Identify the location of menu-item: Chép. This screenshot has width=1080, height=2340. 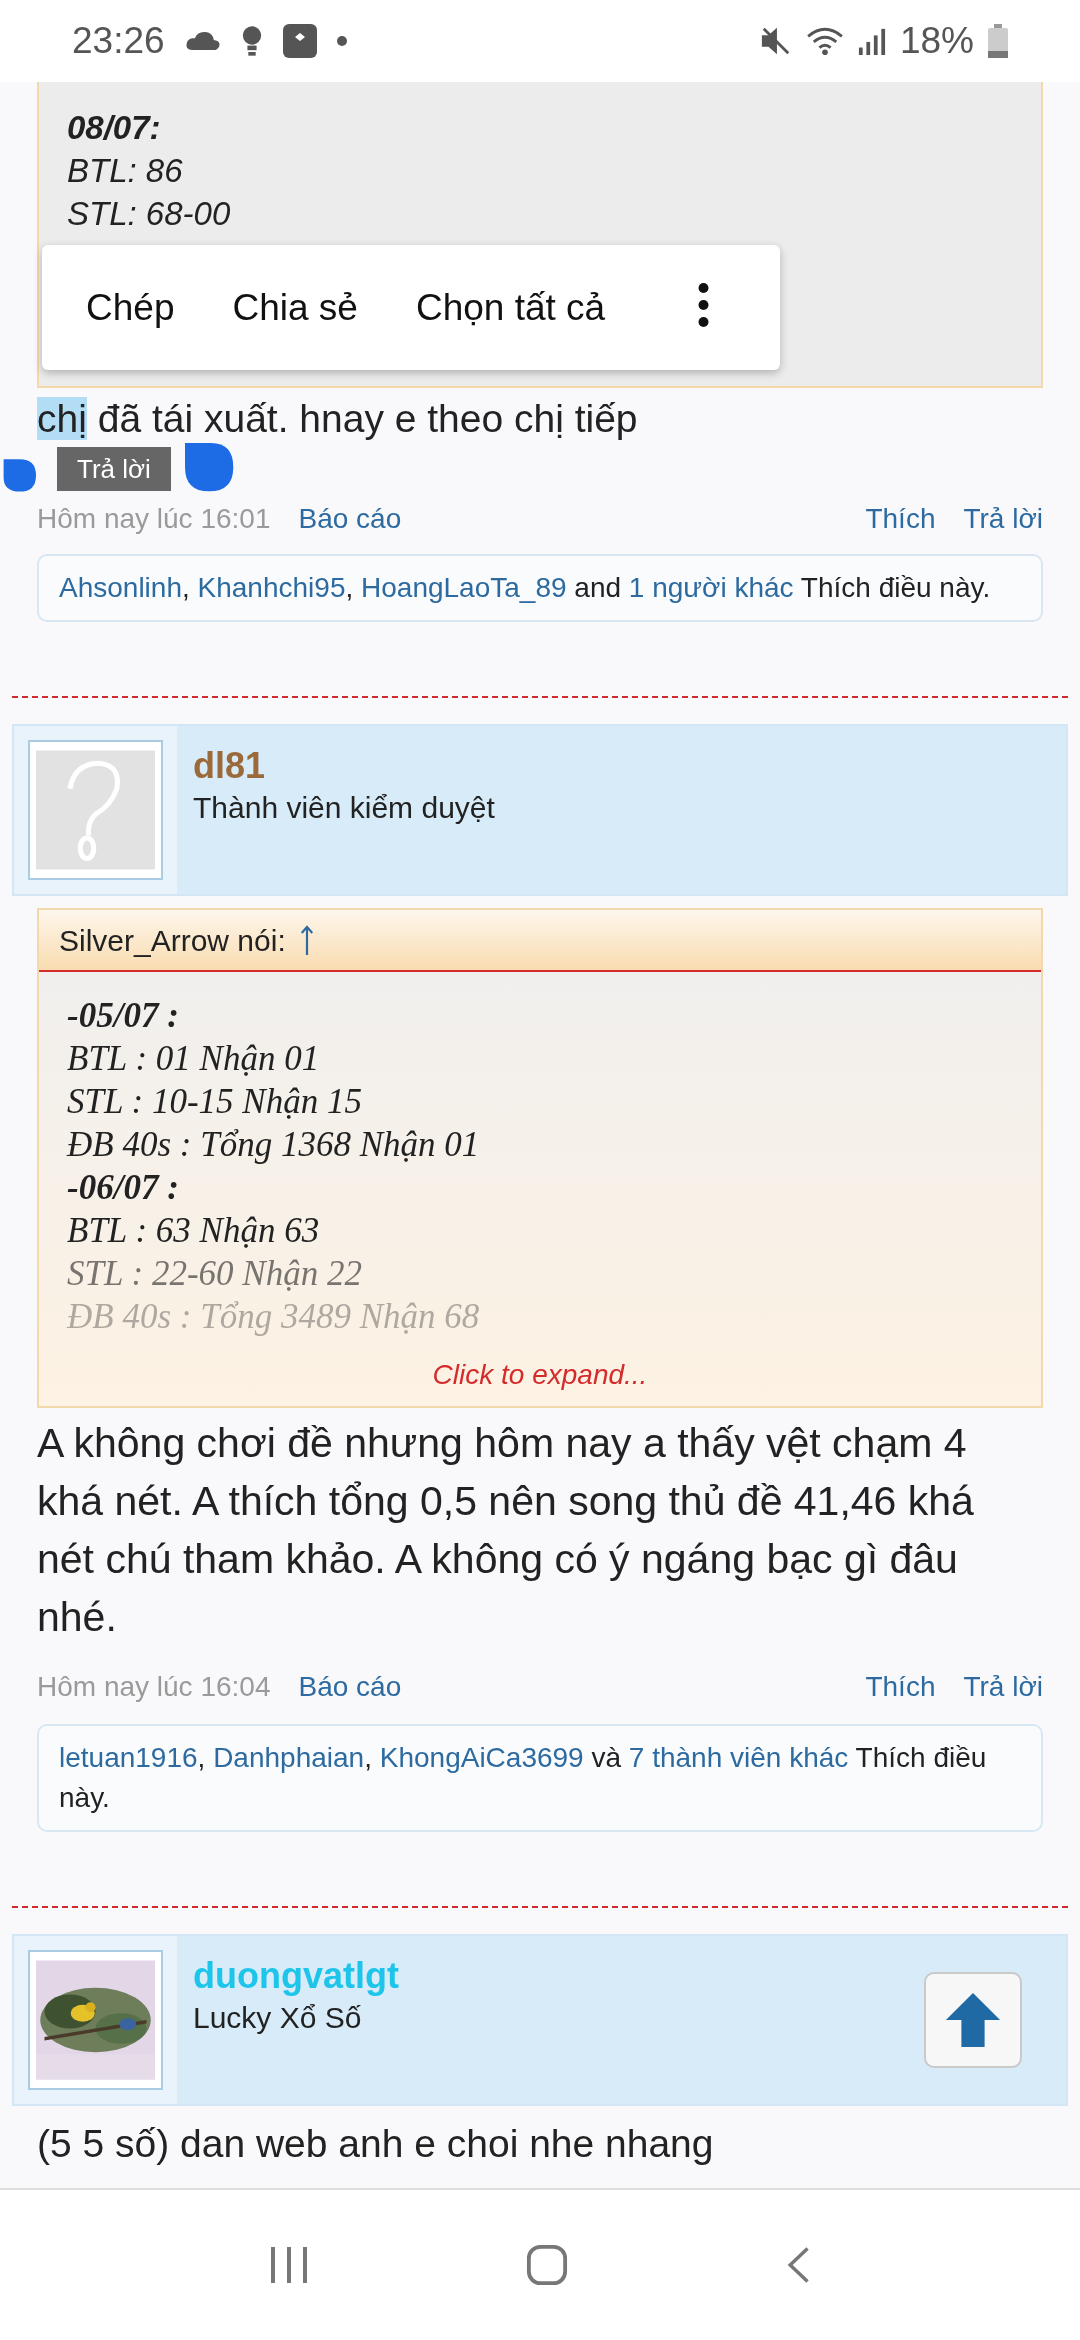
(130, 307).